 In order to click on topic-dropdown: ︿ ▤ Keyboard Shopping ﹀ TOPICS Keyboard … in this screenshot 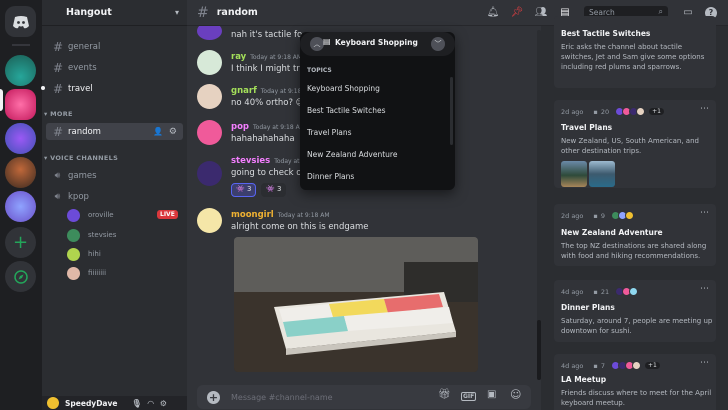, I will do `click(377, 111)`.